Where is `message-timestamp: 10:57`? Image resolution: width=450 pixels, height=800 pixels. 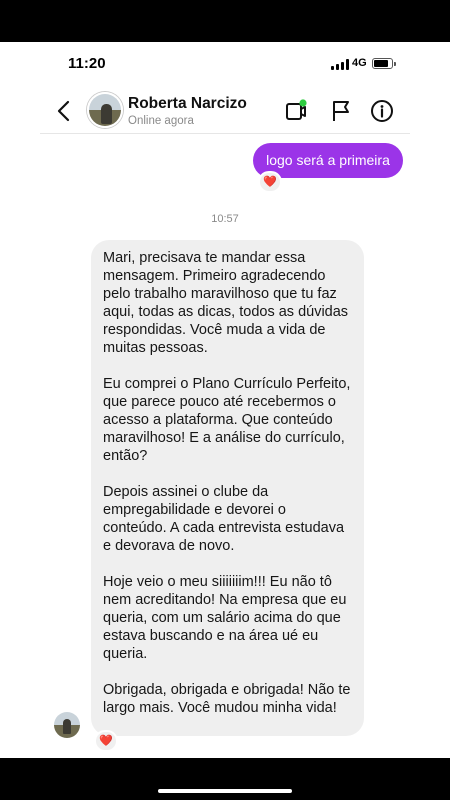
message-timestamp: 10:57 is located at coordinates (225, 219).